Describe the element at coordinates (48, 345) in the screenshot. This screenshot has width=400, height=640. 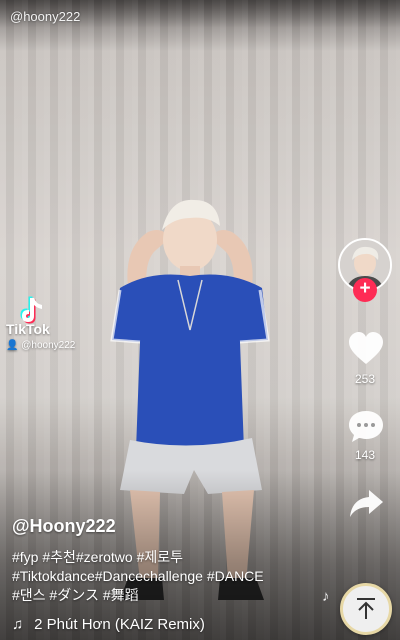
I see `watermark-handle-text: @hoony222` at that location.